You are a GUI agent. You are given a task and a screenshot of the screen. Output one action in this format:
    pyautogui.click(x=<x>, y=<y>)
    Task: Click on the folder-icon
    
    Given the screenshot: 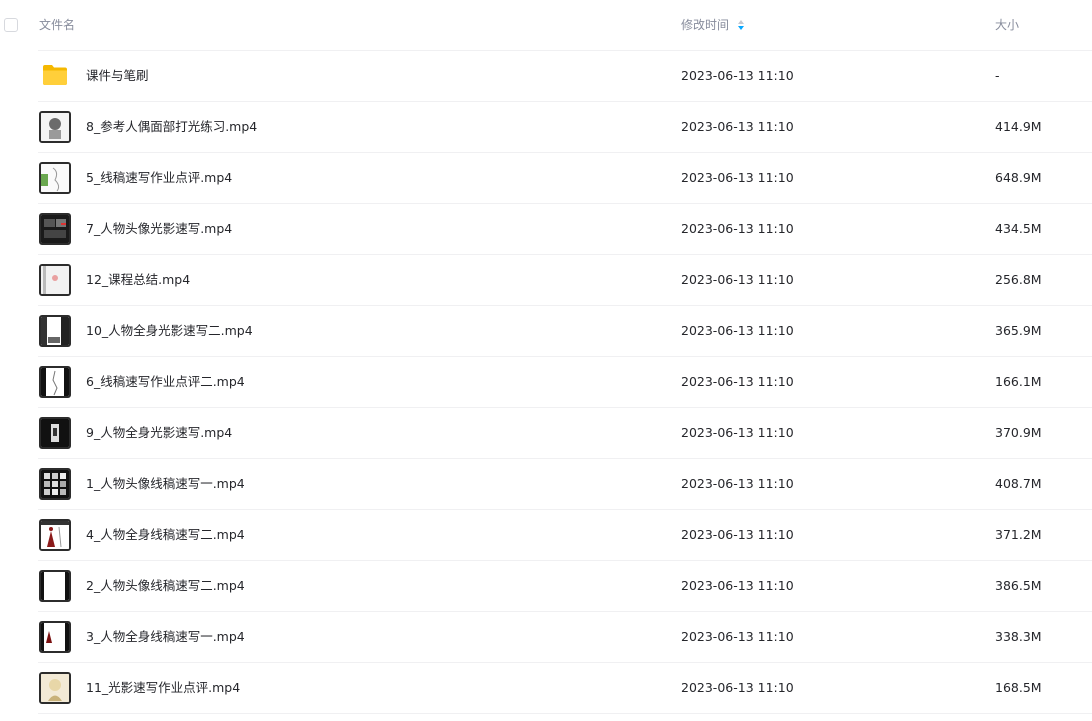 What is the action you would take?
    pyautogui.click(x=55, y=75)
    